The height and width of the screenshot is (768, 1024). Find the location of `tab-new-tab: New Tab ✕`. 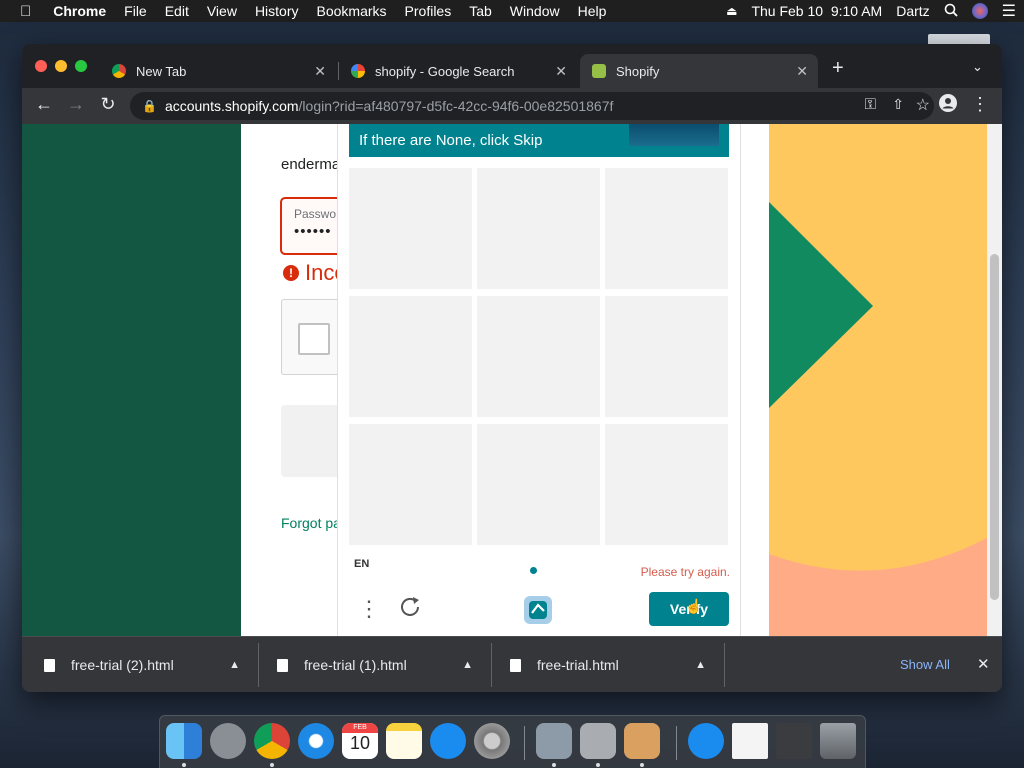

tab-new-tab: New Tab ✕ is located at coordinates (218, 71).